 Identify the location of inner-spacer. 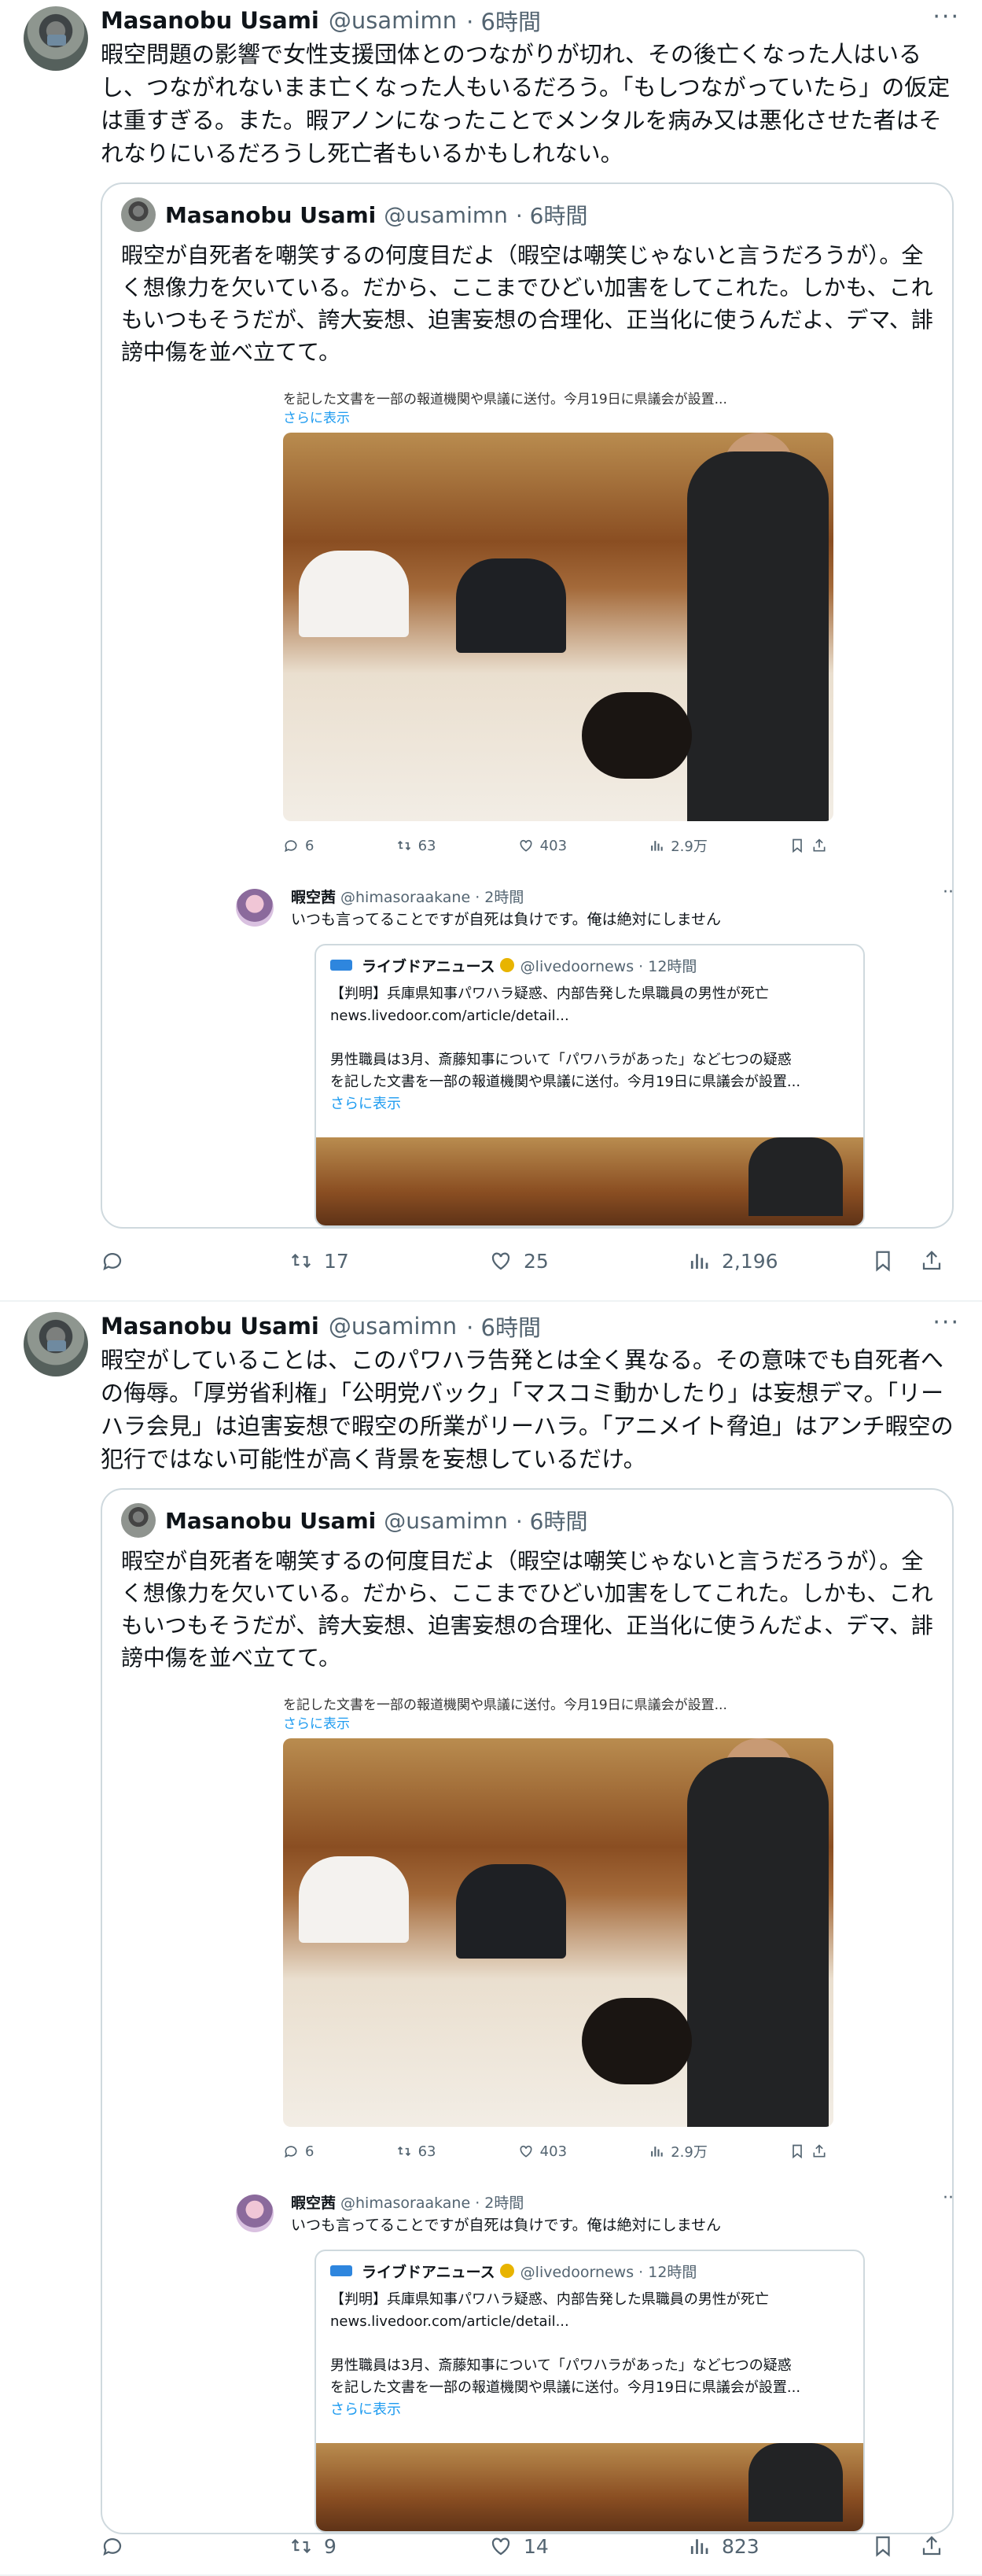
(593, 2344).